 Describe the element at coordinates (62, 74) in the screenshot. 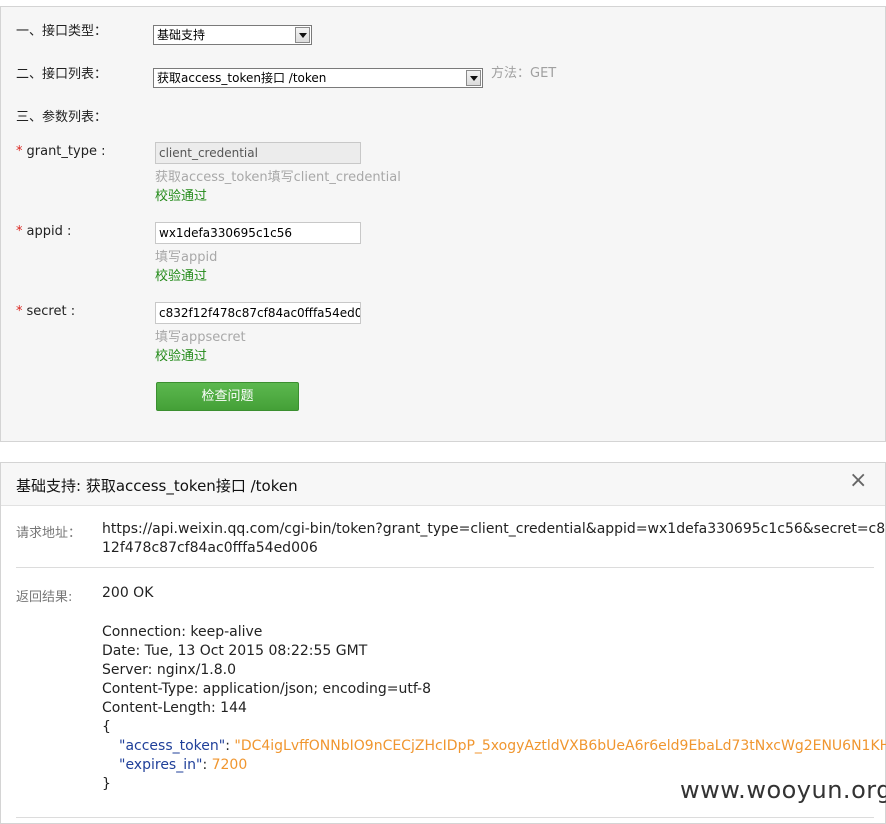

I see `interface-list-label: 二、接口列表：` at that location.